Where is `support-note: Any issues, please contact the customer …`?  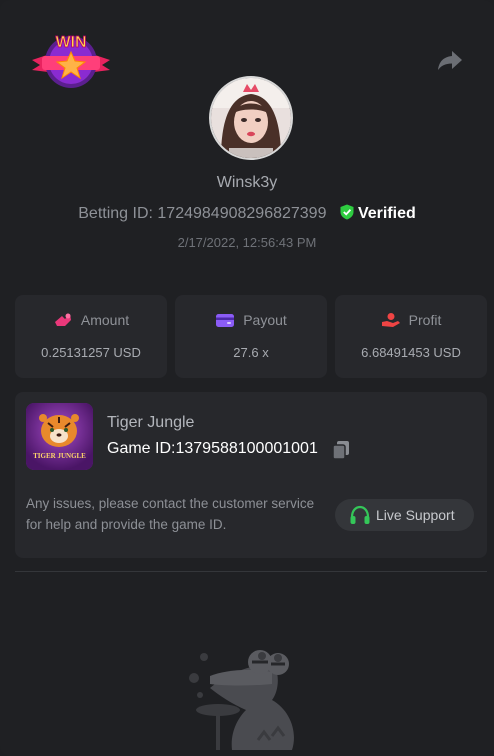 support-note: Any issues, please contact the customer … is located at coordinates (170, 514).